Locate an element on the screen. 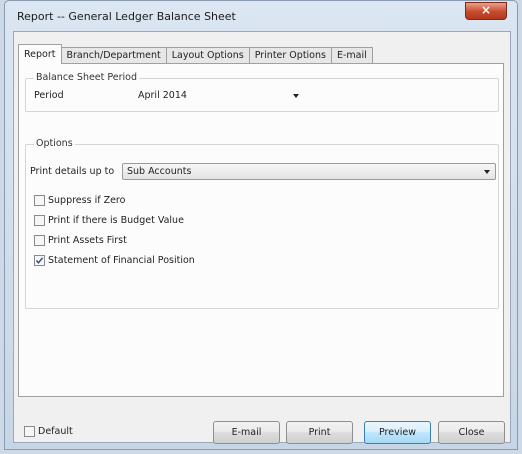 Image resolution: width=522 pixels, height=454 pixels. print-if-budget-value-checkbox is located at coordinates (39, 220).